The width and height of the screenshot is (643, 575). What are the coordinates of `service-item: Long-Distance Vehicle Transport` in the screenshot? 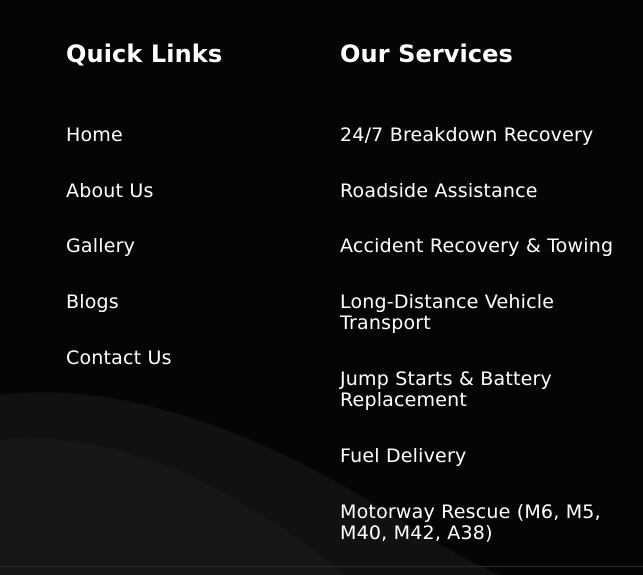 It's located at (490, 313).